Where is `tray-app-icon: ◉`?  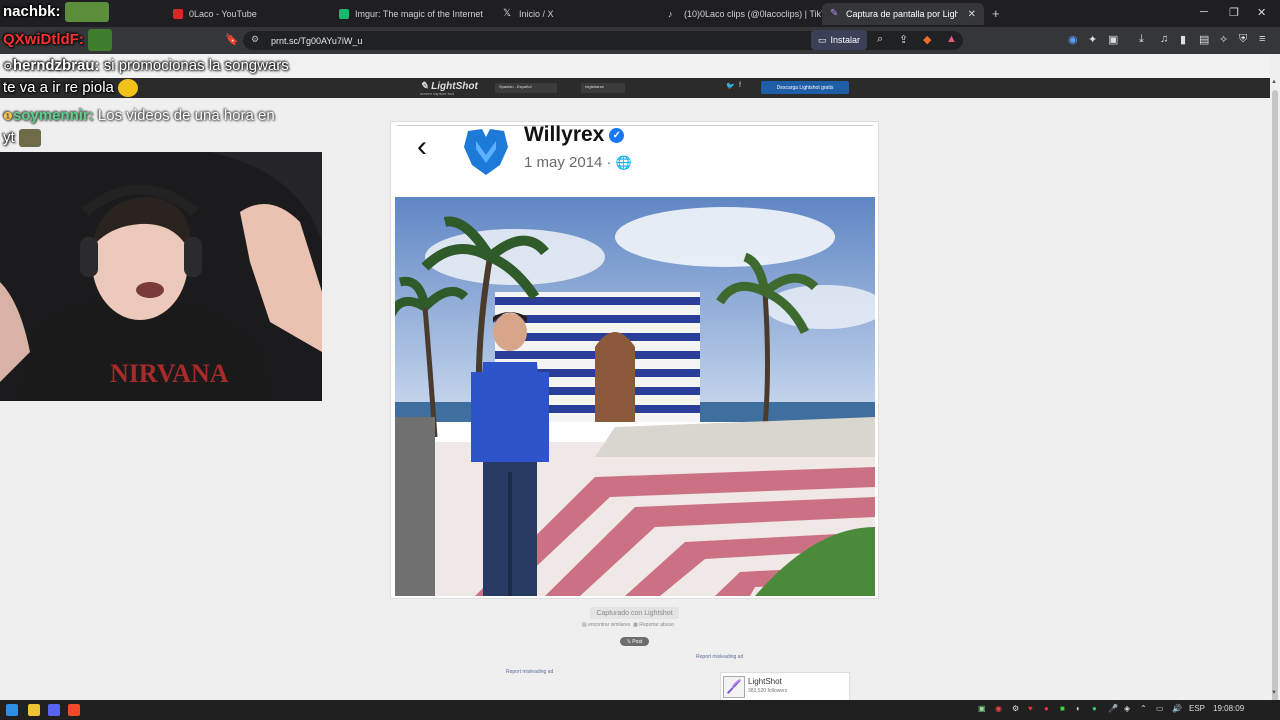 tray-app-icon: ◉ is located at coordinates (998, 708).